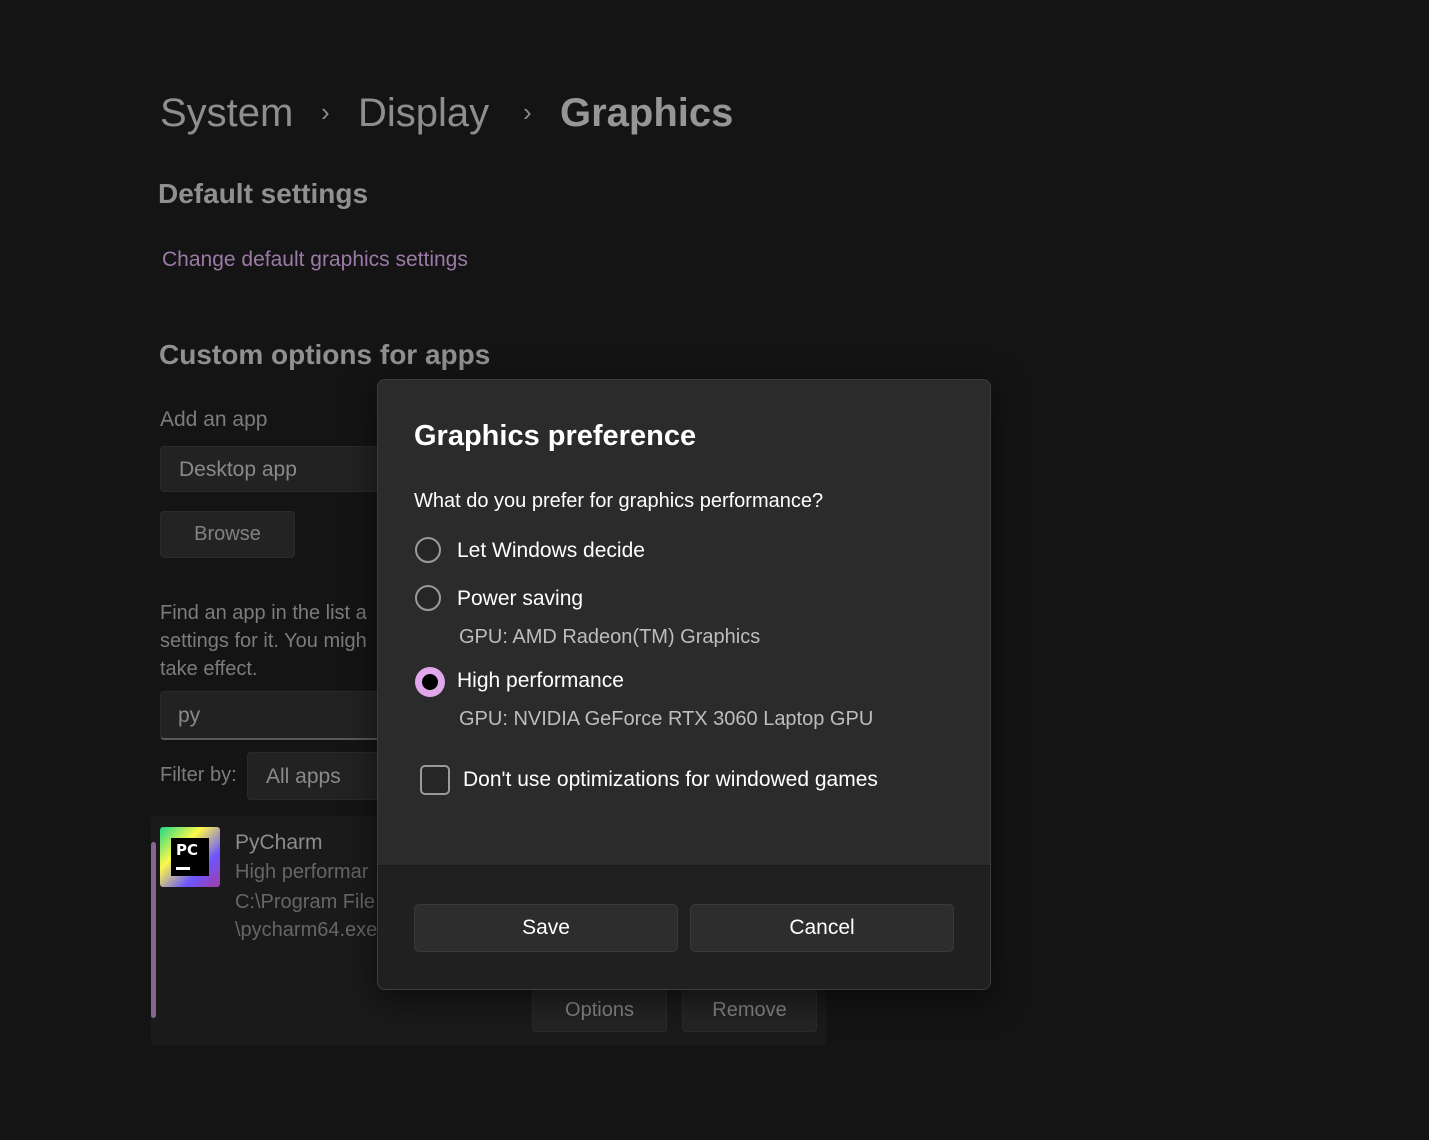  I want to click on radio-power-saving, so click(428, 598).